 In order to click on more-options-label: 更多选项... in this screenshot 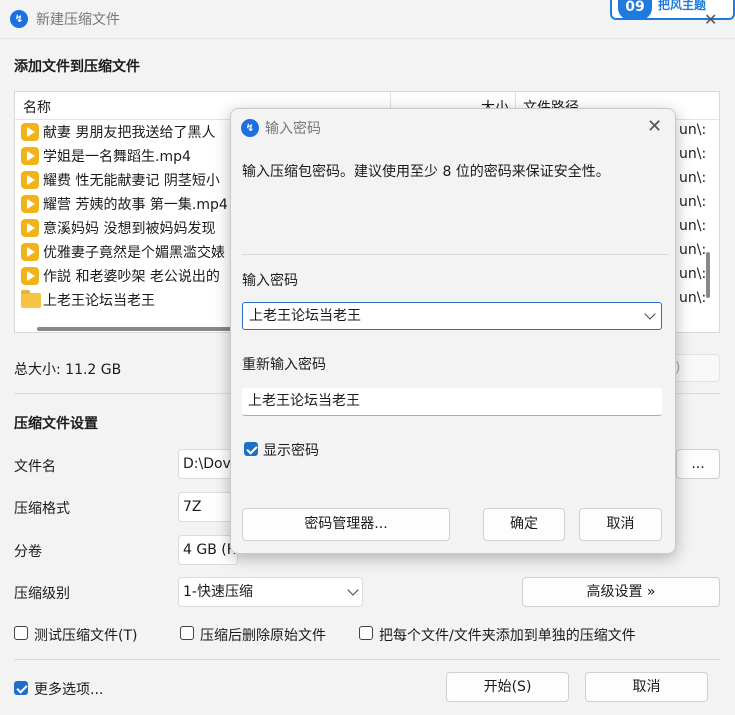, I will do `click(69, 690)`.